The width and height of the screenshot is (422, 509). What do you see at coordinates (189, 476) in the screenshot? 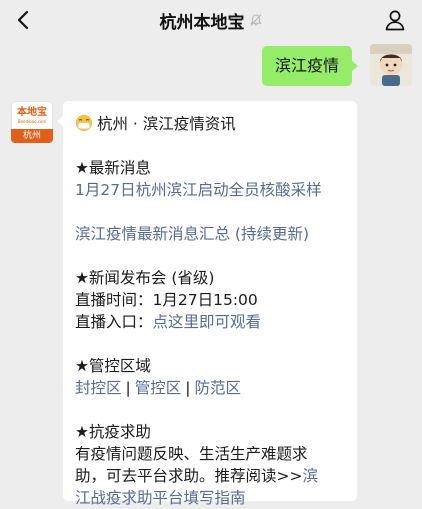
I see `help-text-line2-text: 助，可去平台求助。推荐阅读>>` at bounding box center [189, 476].